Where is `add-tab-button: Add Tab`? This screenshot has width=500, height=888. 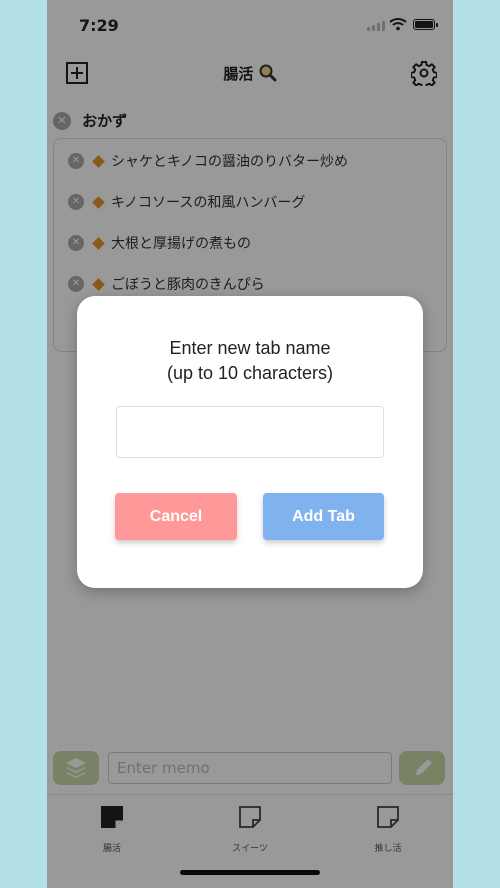
add-tab-button: Add Tab is located at coordinates (323, 516).